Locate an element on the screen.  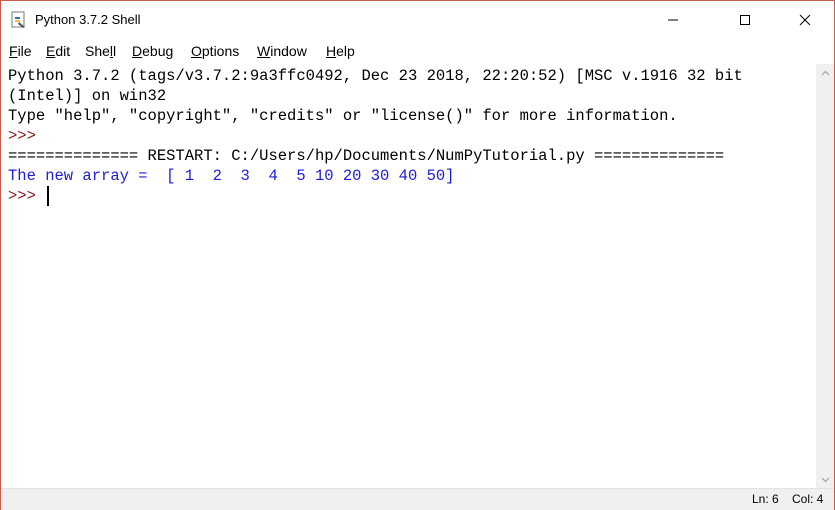
shell-prompt: >>> is located at coordinates (27, 136).